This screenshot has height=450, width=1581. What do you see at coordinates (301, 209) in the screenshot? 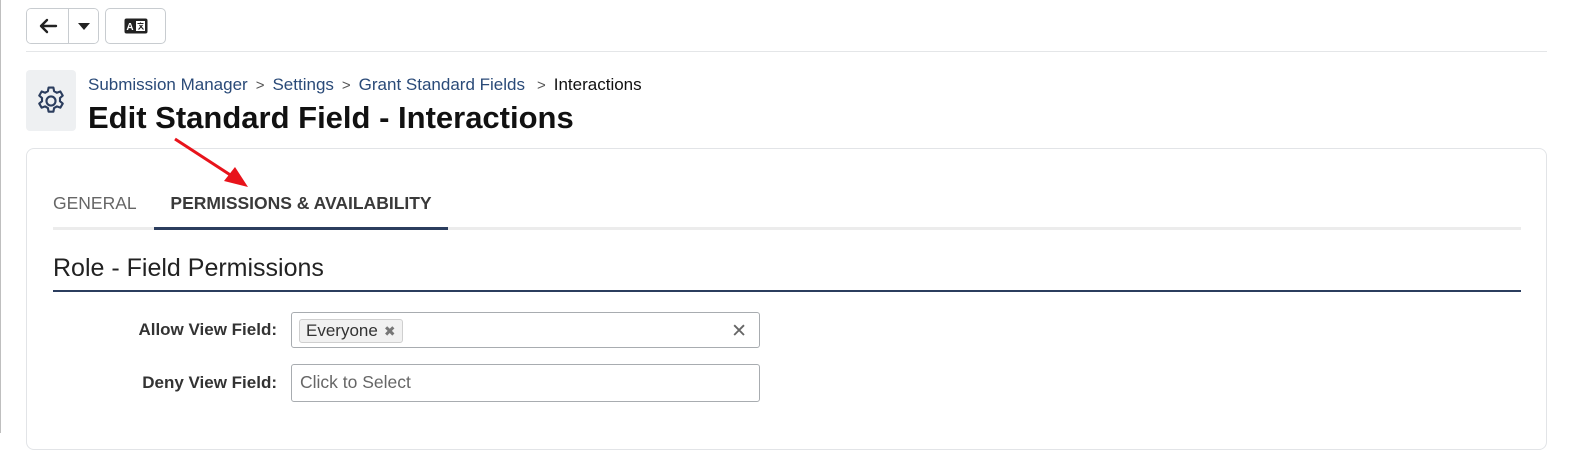
I see `tab-permissions-availability: PERMISSIONS & AVAILABILITY` at bounding box center [301, 209].